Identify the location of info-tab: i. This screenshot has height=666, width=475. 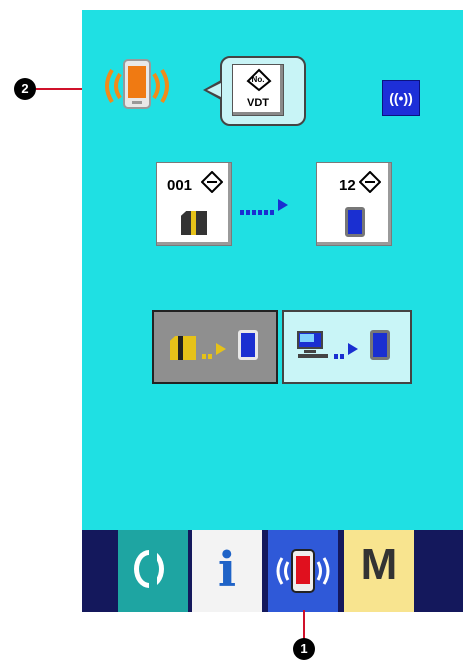
(227, 571).